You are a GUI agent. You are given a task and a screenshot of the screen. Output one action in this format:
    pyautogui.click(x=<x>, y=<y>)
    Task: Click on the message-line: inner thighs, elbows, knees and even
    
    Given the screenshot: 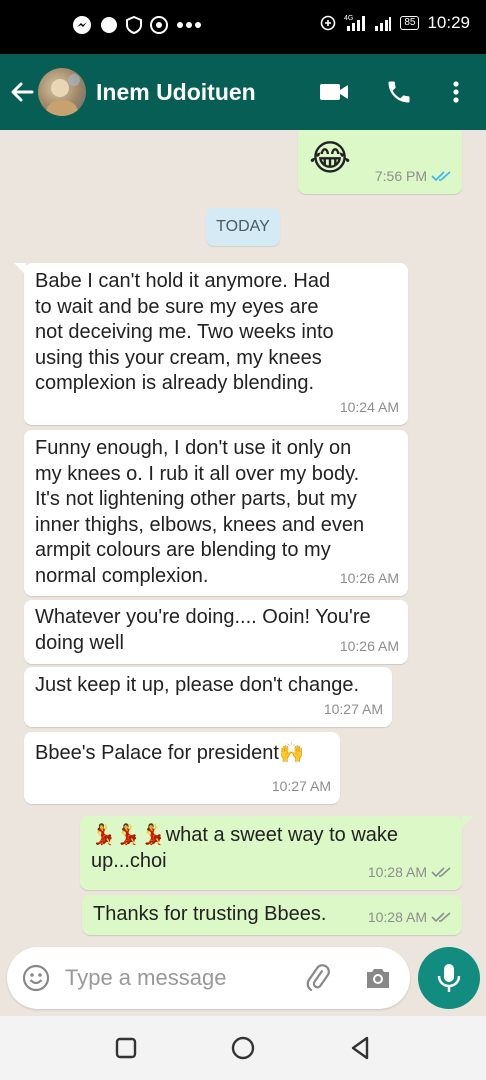 What is the action you would take?
    pyautogui.click(x=200, y=524)
    